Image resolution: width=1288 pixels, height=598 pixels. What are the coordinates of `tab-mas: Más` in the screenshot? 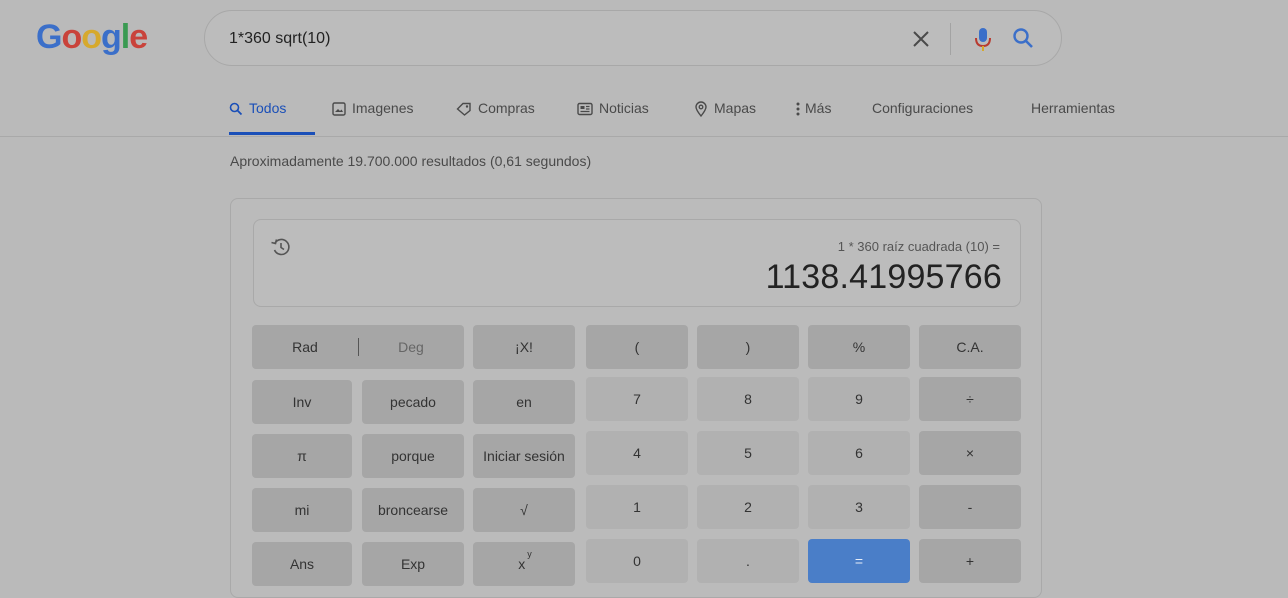 It's located at (813, 114).